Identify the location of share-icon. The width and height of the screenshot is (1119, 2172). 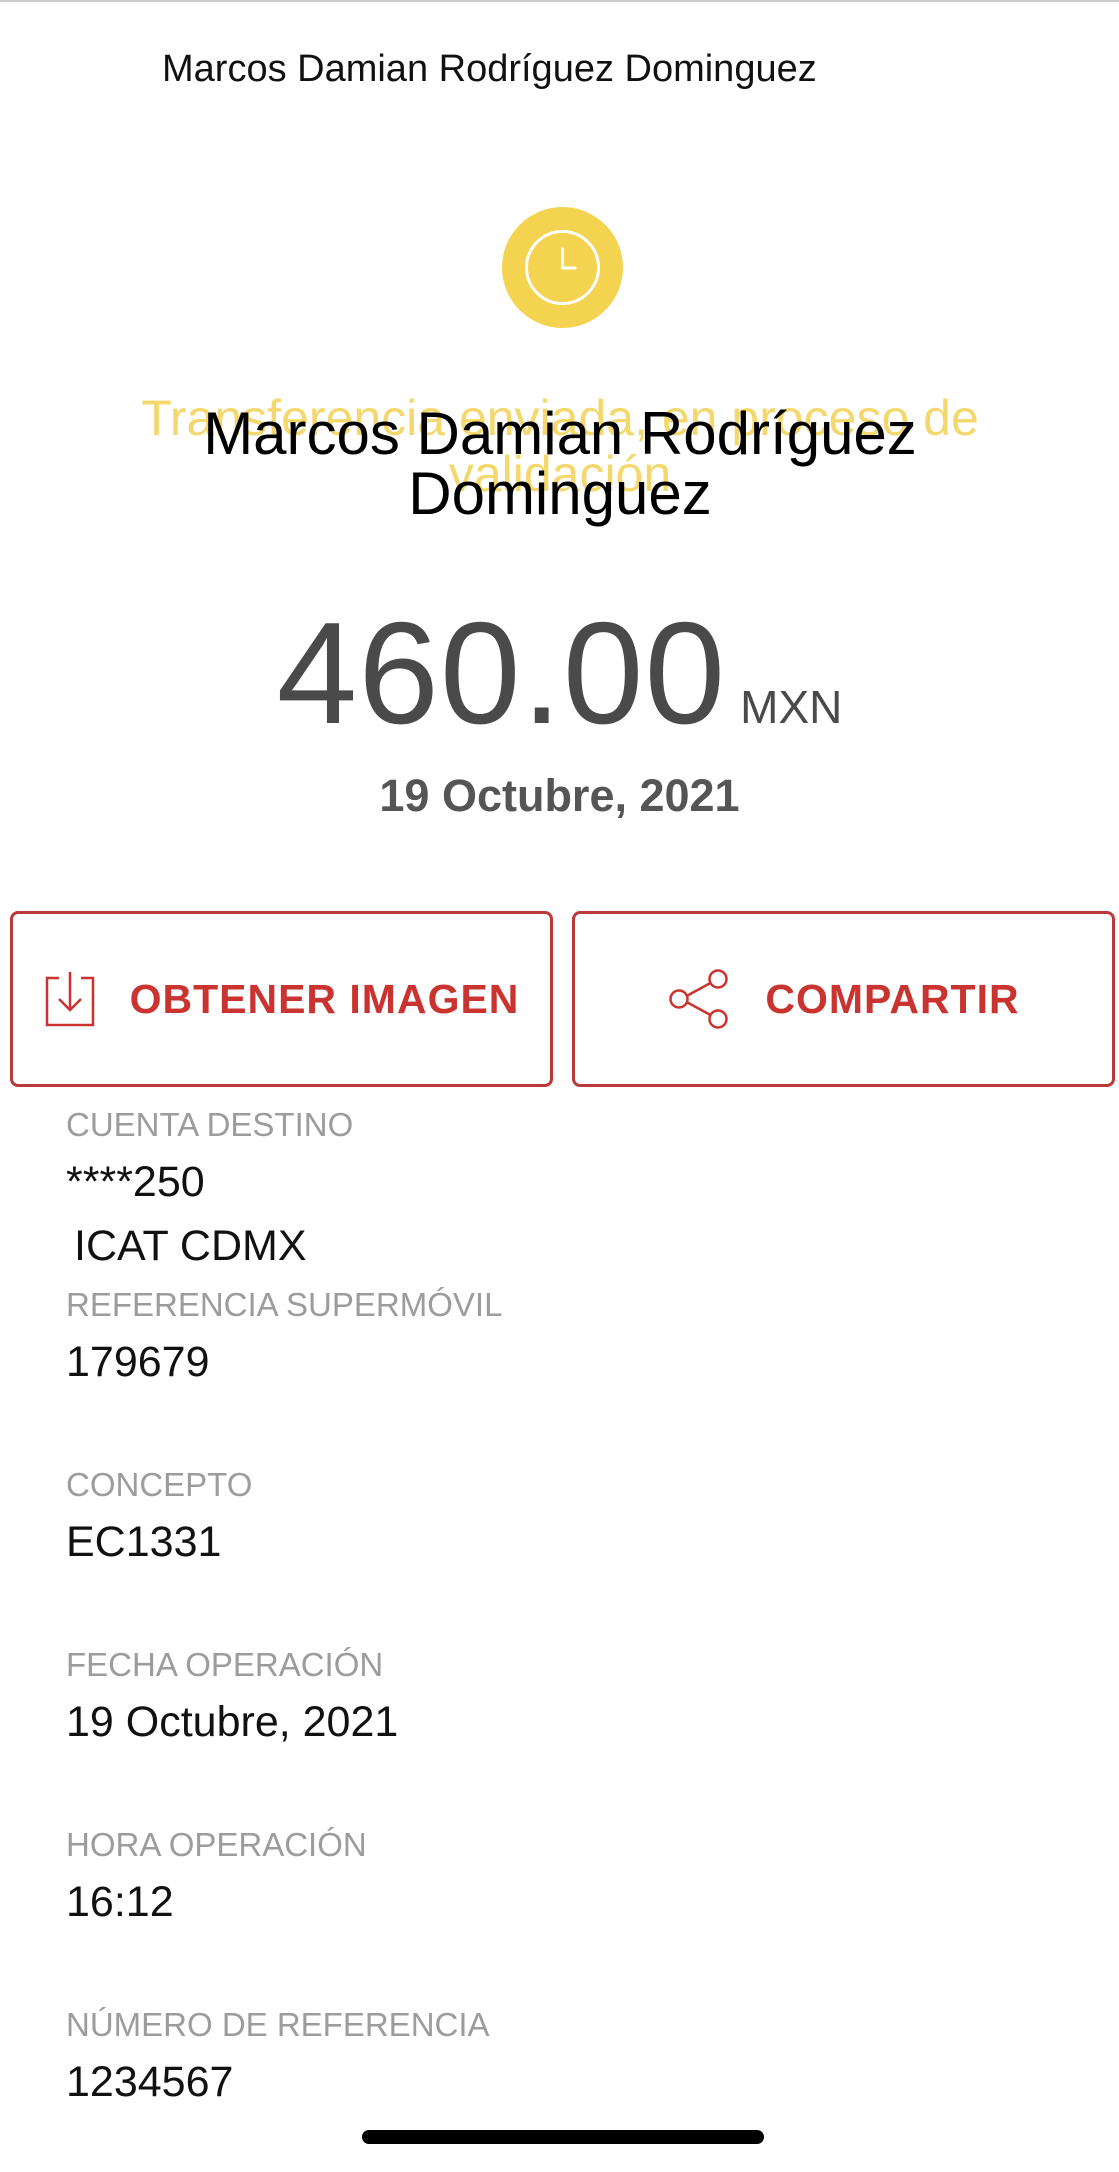
(699, 999).